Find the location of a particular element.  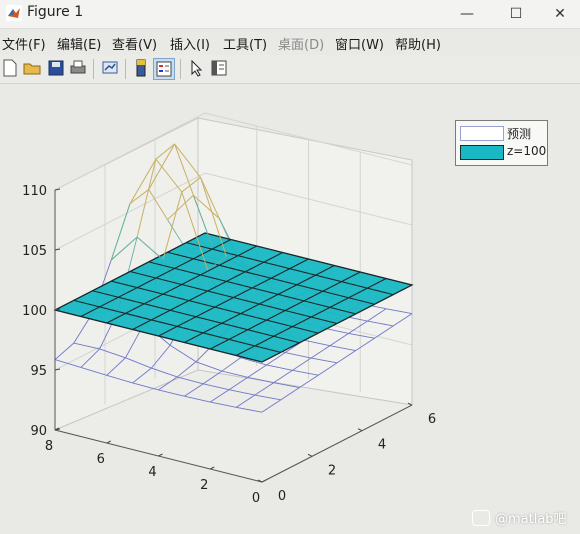

print-icon is located at coordinates (78, 68).